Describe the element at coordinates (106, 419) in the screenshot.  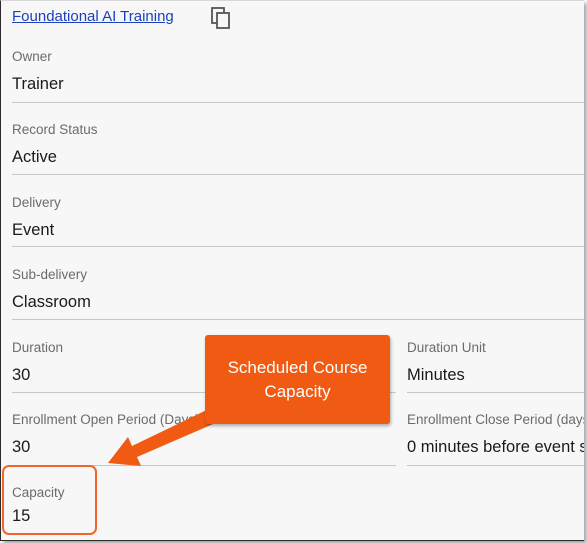
I see `enrollment-open-label: Enrollment Open Period (Days)` at that location.